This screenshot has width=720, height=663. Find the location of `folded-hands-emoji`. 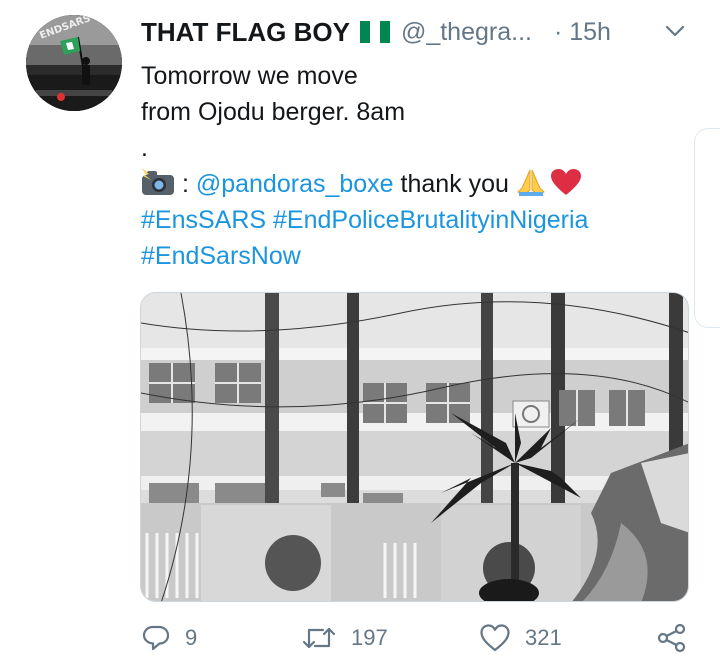

folded-hands-emoji is located at coordinates (531, 187).